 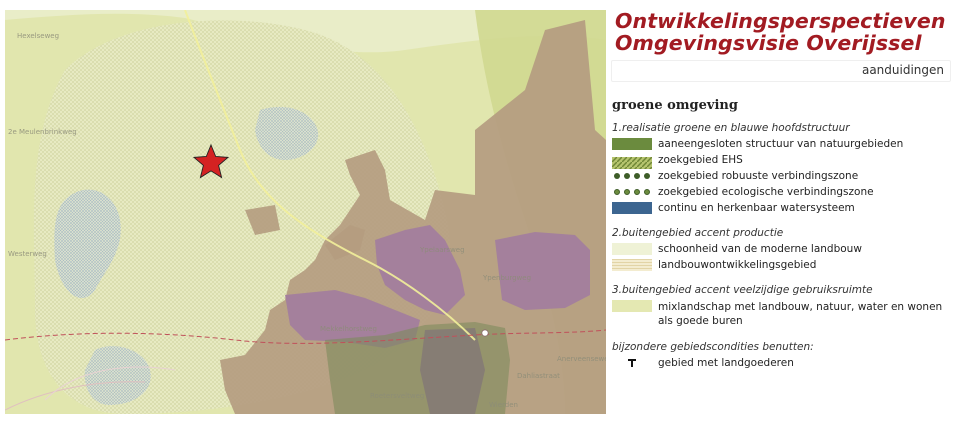 What do you see at coordinates (503, 405) in the screenshot?
I see `street-label: Wierden` at bounding box center [503, 405].